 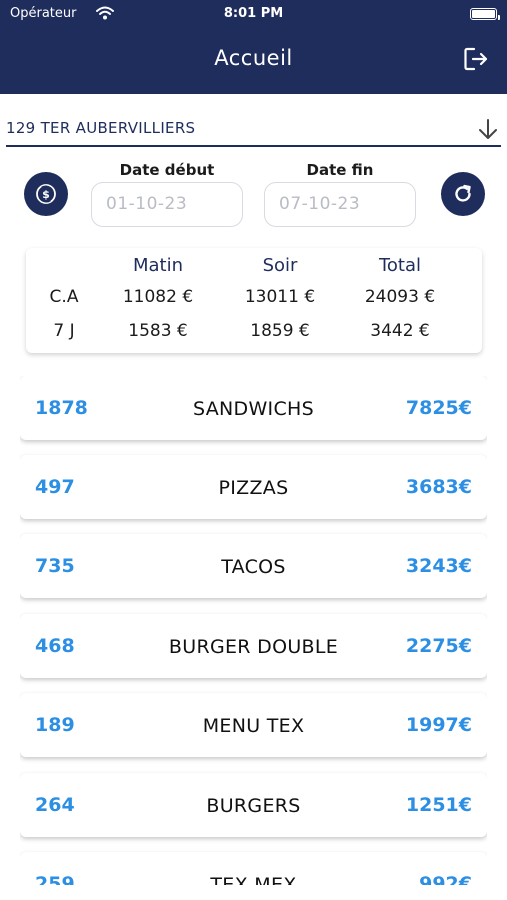 I want to click on category-quantity: 735, so click(x=55, y=566).